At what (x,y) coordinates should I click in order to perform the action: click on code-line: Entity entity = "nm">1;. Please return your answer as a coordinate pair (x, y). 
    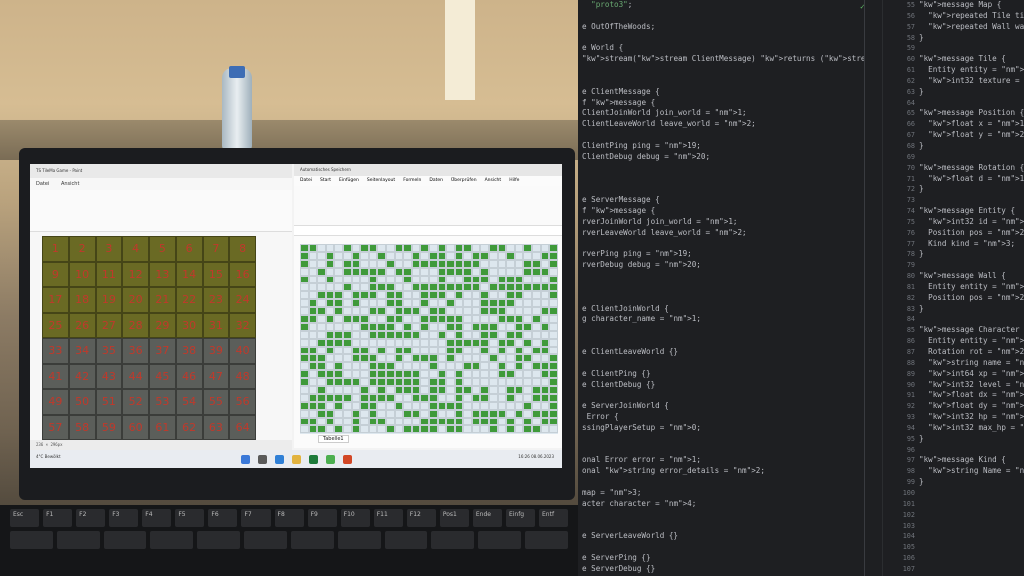
    Looking at the image, I should click on (971, 287).